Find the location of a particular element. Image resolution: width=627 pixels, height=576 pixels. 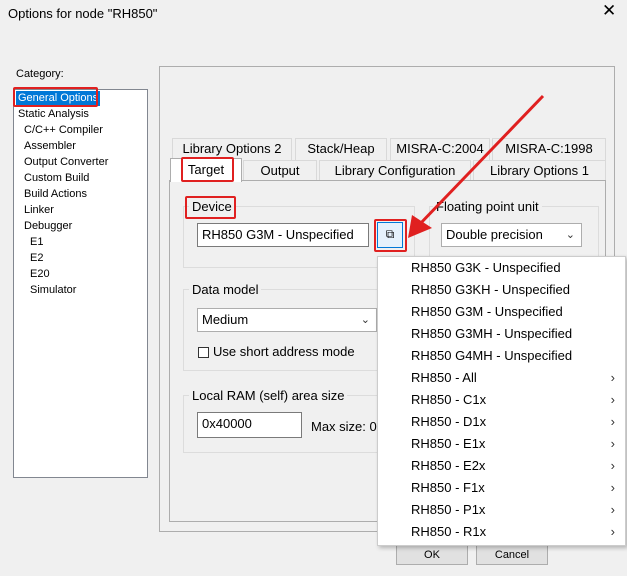

category-item-simulator: Simulator is located at coordinates (53, 290).